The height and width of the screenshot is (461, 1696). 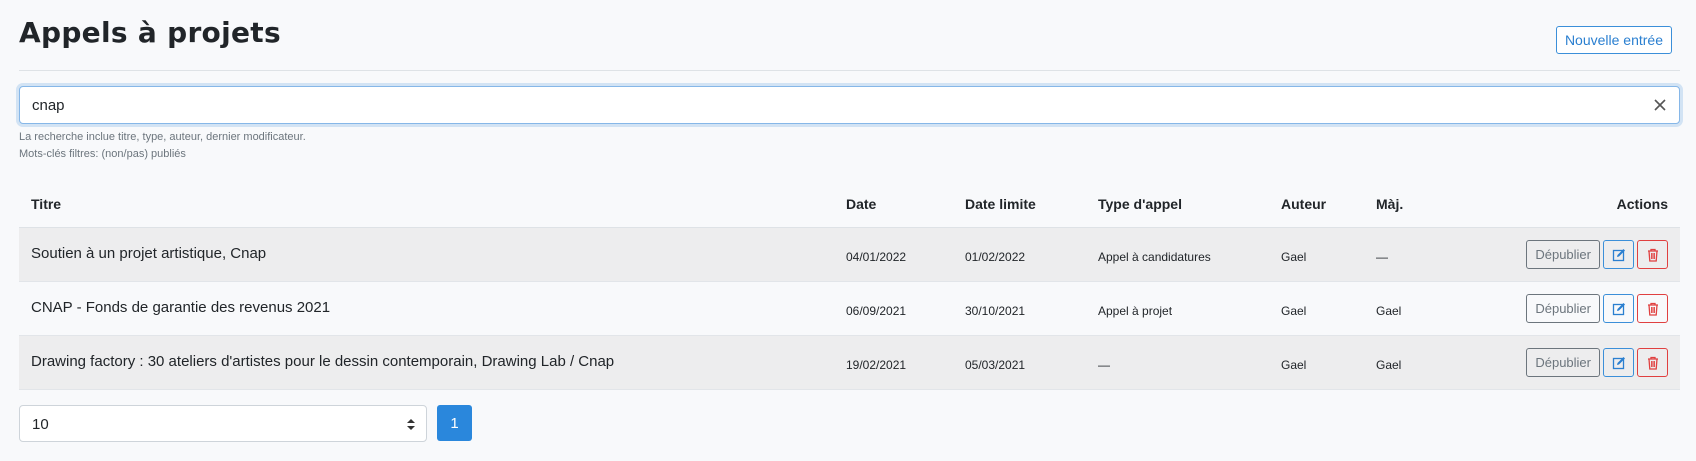 I want to click on column-deadline: Date limite, so click(x=1000, y=204).